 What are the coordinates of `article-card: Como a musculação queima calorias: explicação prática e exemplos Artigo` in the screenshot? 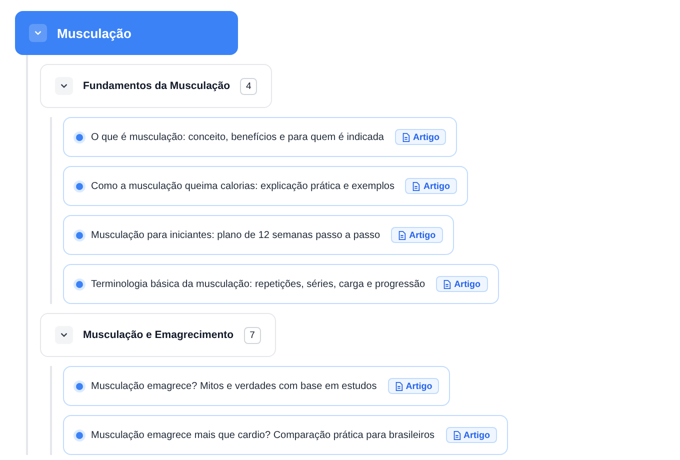 It's located at (265, 186).